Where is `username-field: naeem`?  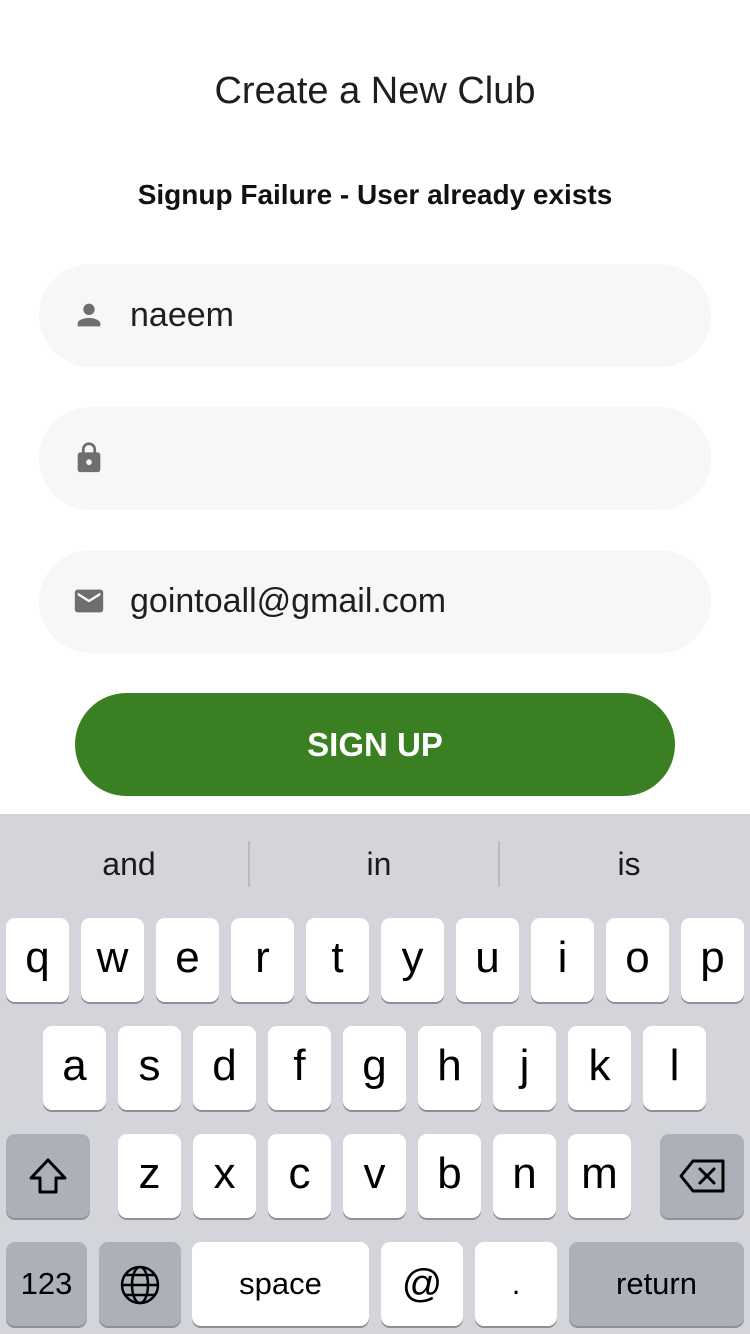
username-field: naeem is located at coordinates (375, 315).